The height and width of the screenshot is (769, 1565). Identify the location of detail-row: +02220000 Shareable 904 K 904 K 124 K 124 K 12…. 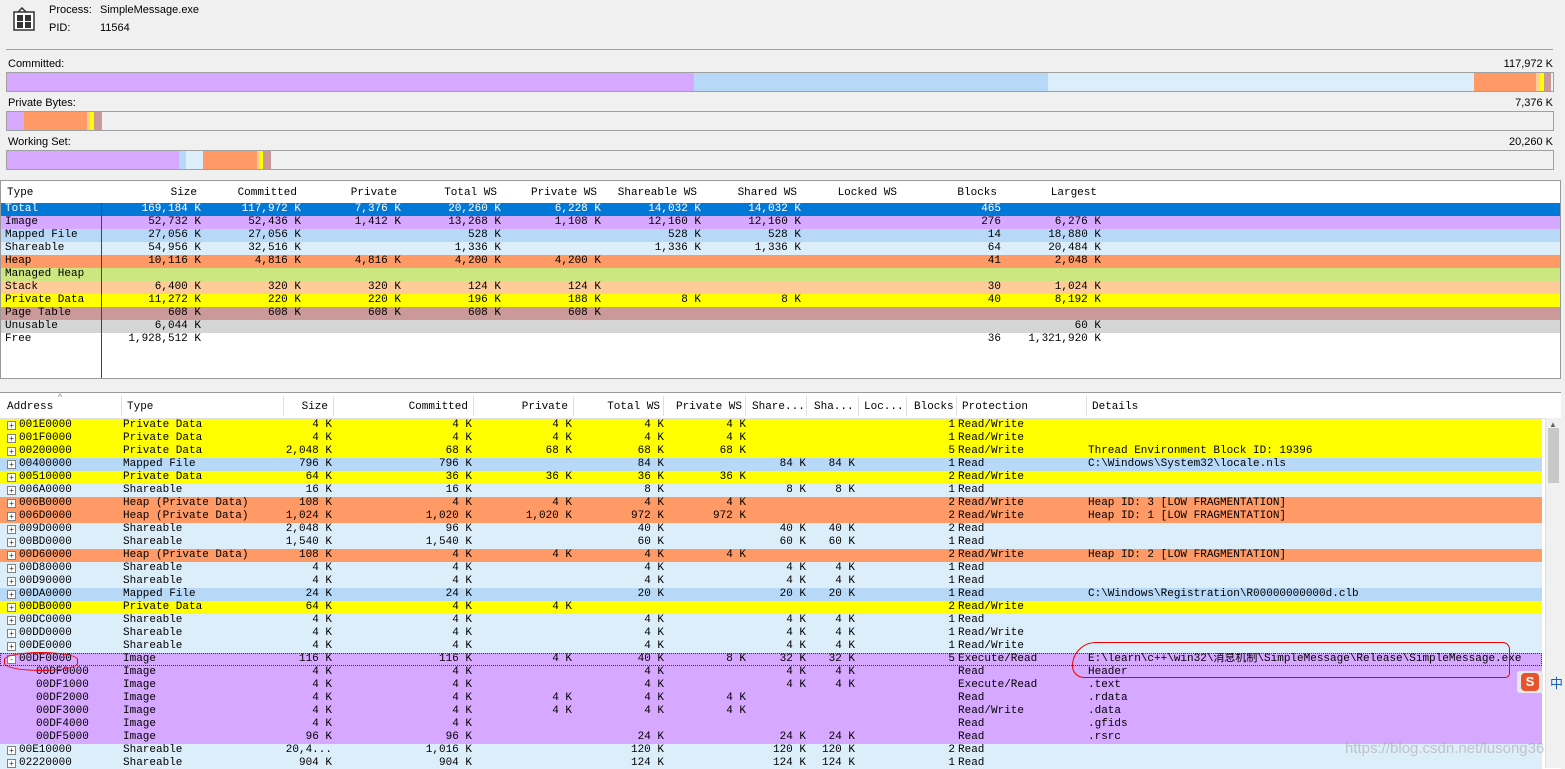
(771, 763).